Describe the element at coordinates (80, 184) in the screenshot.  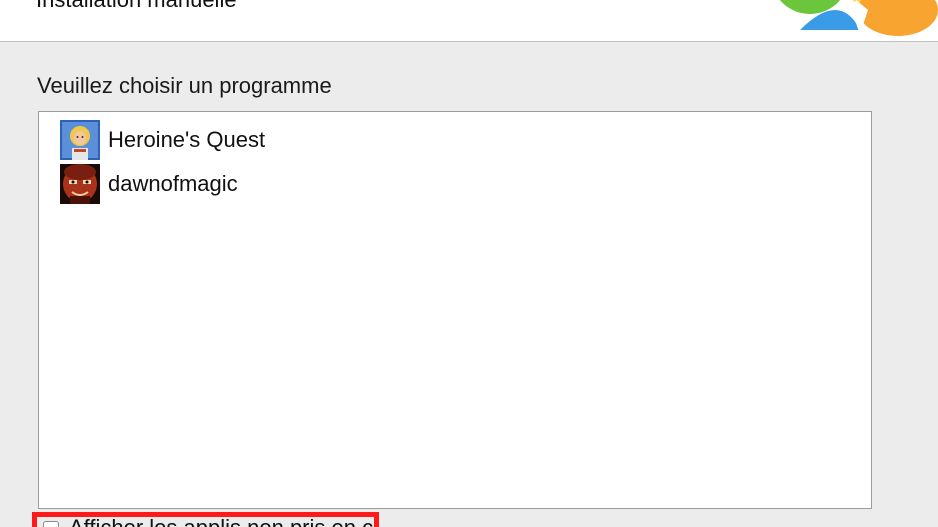
I see `dawnofmagic-app-icon` at that location.